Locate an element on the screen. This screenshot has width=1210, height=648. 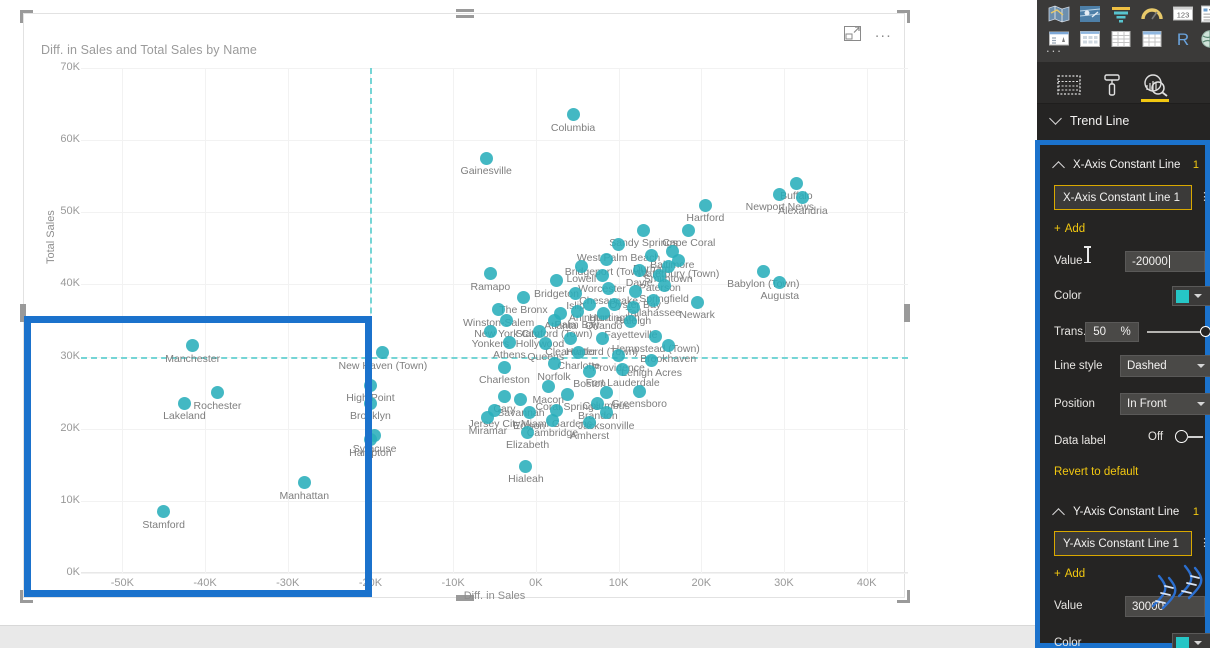
resize-handle-top-right is located at coordinates (903, 16).